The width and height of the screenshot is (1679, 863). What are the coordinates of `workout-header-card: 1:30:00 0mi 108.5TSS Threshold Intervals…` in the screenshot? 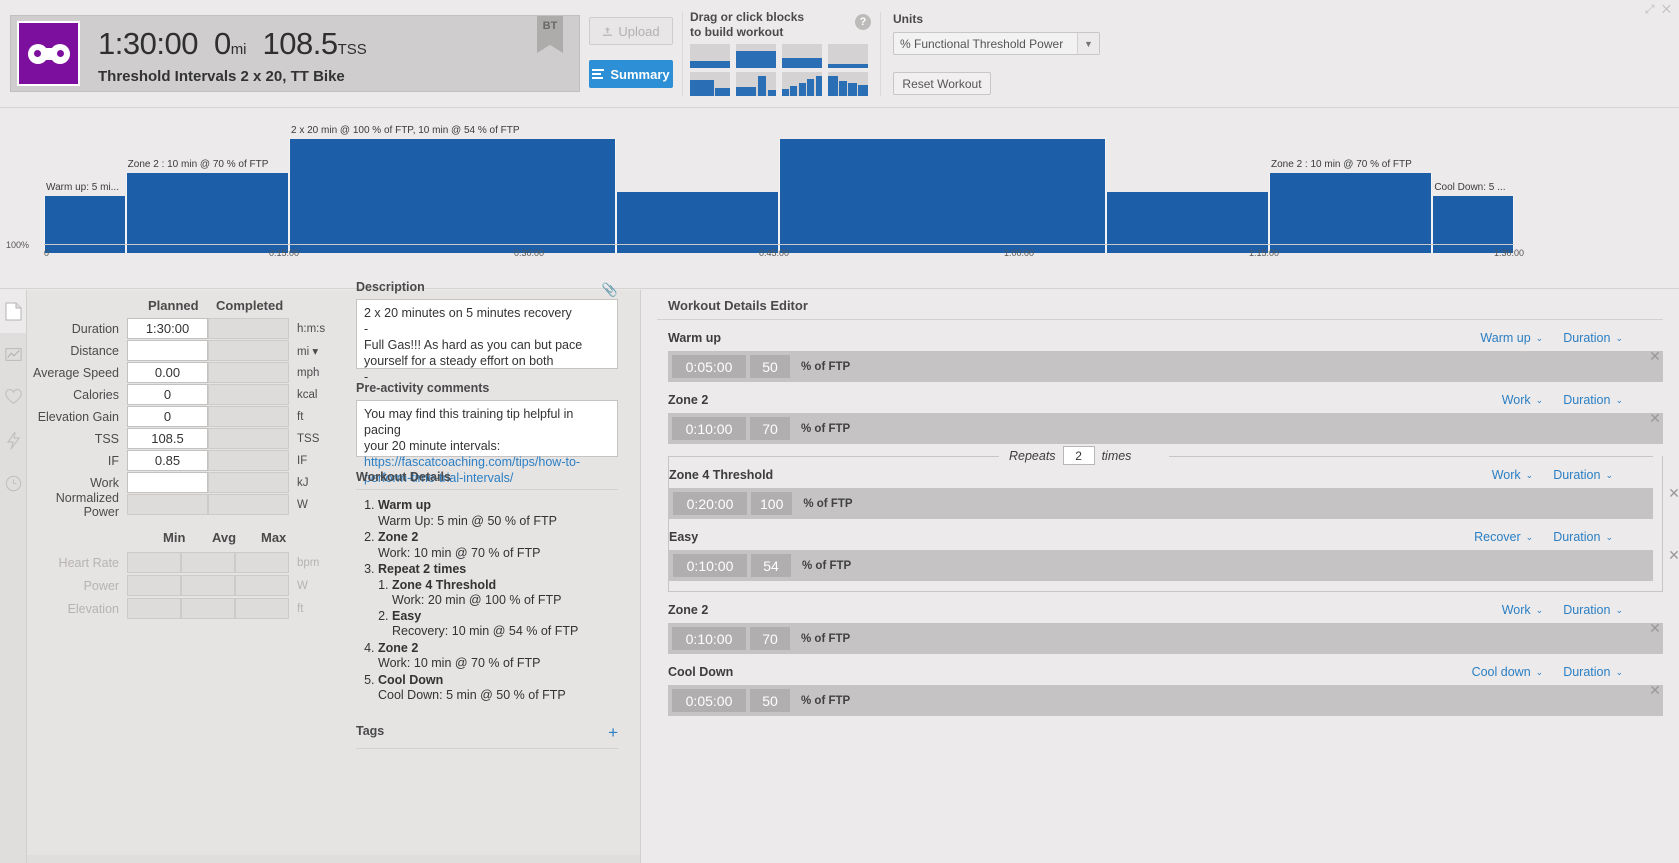 It's located at (295, 53).